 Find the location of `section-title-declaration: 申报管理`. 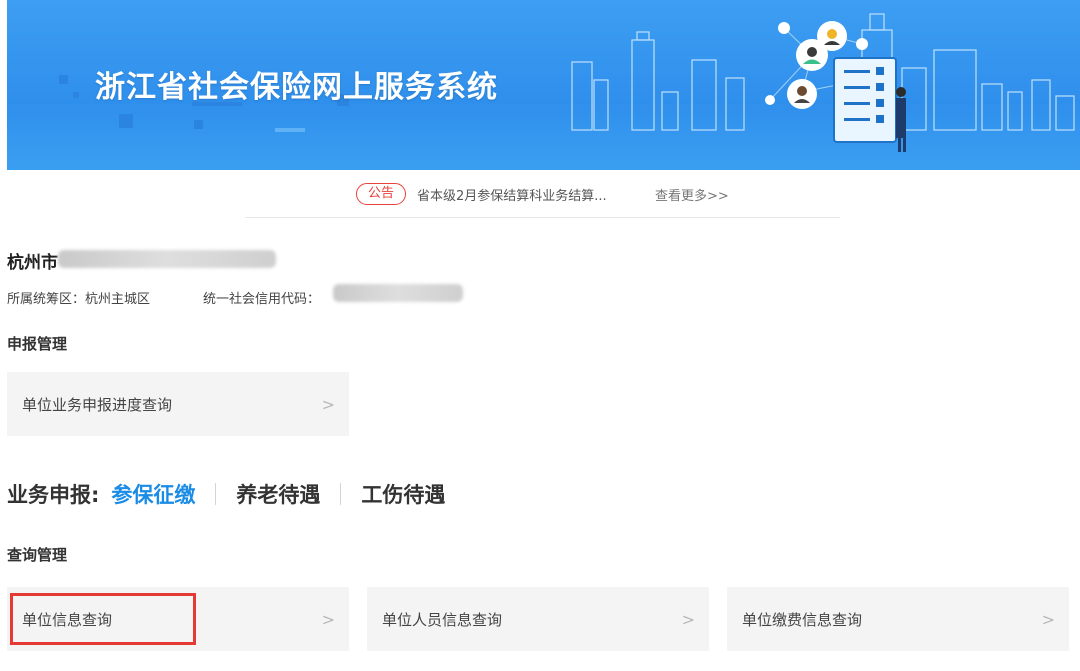

section-title-declaration: 申报管理 is located at coordinates (37, 344).